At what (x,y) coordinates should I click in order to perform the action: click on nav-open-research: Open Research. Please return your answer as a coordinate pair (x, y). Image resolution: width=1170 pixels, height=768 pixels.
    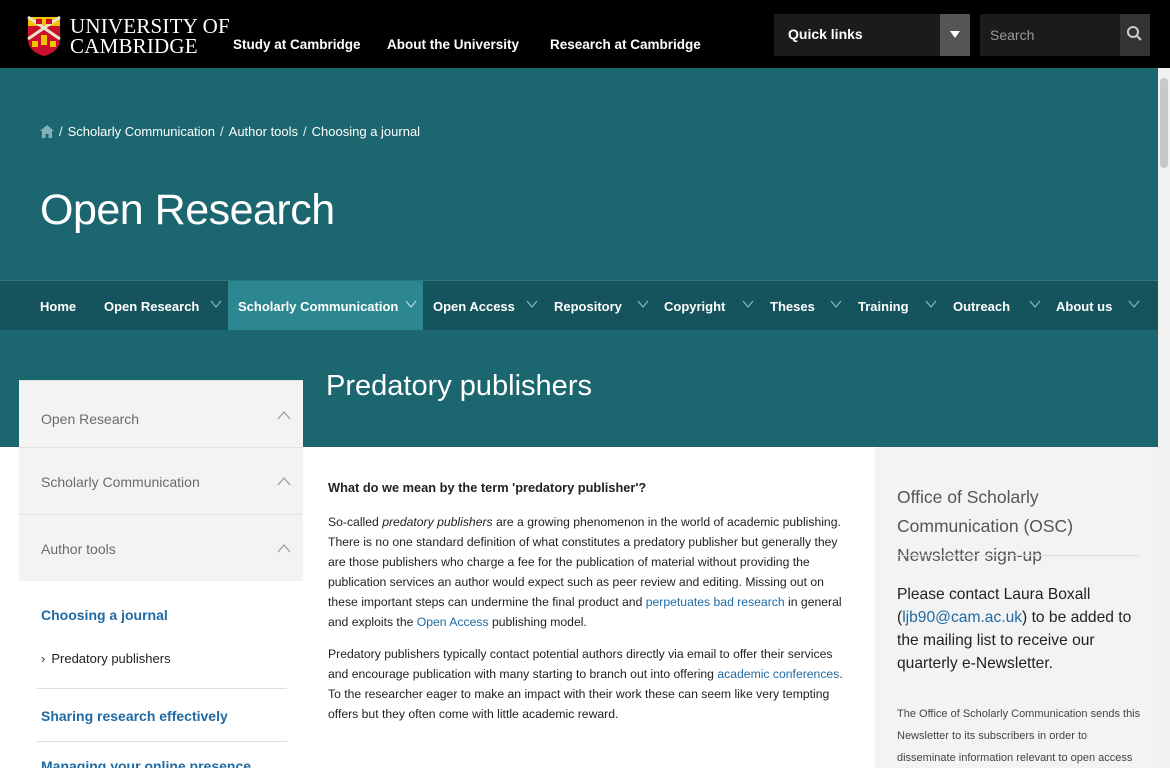
    Looking at the image, I should click on (151, 306).